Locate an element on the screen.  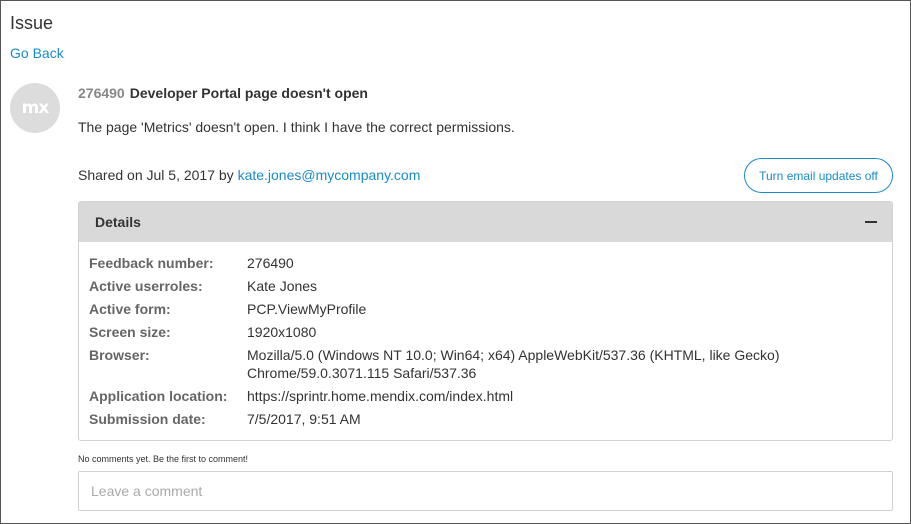
author-email-link: kate.jones@mycompany.com is located at coordinates (329, 175).